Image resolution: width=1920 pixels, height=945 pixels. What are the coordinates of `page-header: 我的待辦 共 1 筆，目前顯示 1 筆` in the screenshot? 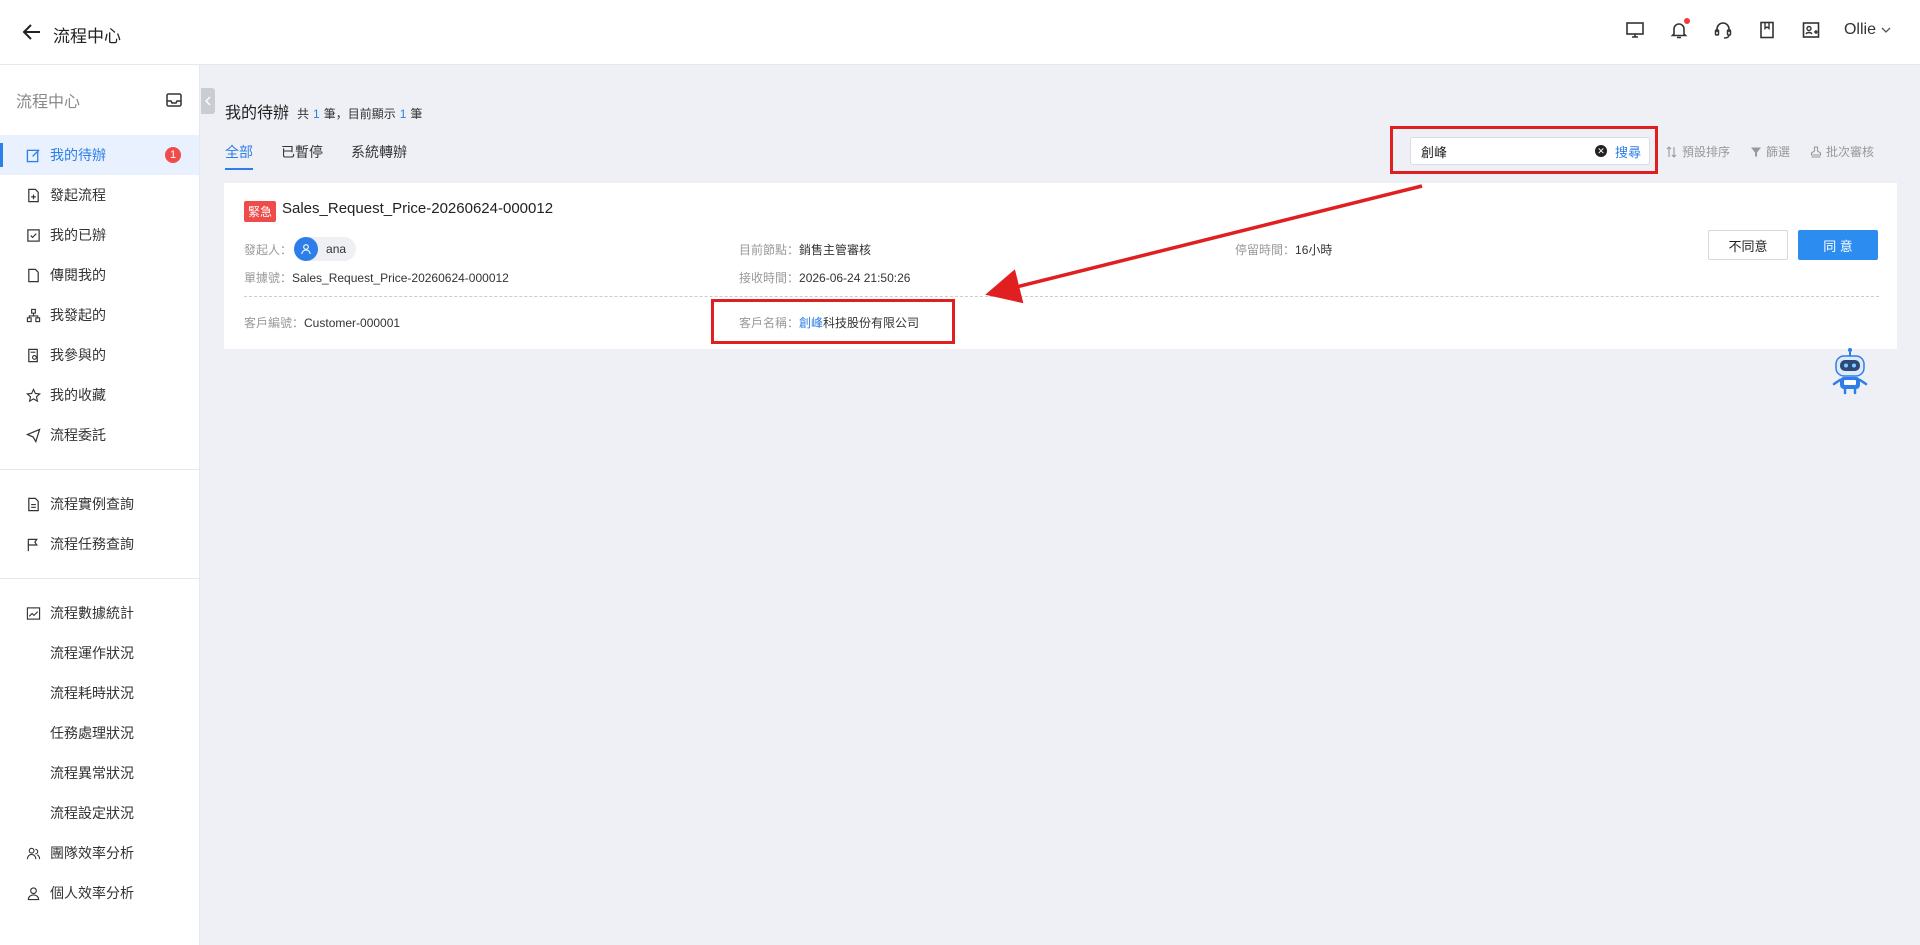 It's located at (323, 111).